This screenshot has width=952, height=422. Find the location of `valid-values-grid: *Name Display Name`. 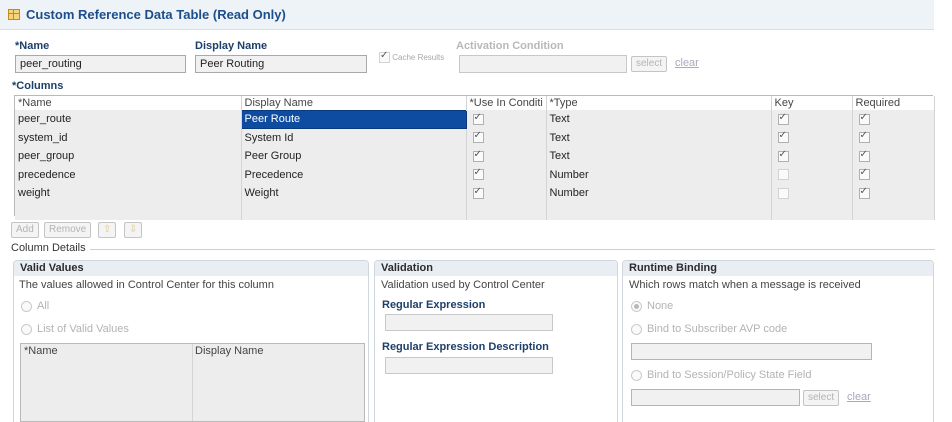

valid-values-grid: *Name Display Name is located at coordinates (192, 382).